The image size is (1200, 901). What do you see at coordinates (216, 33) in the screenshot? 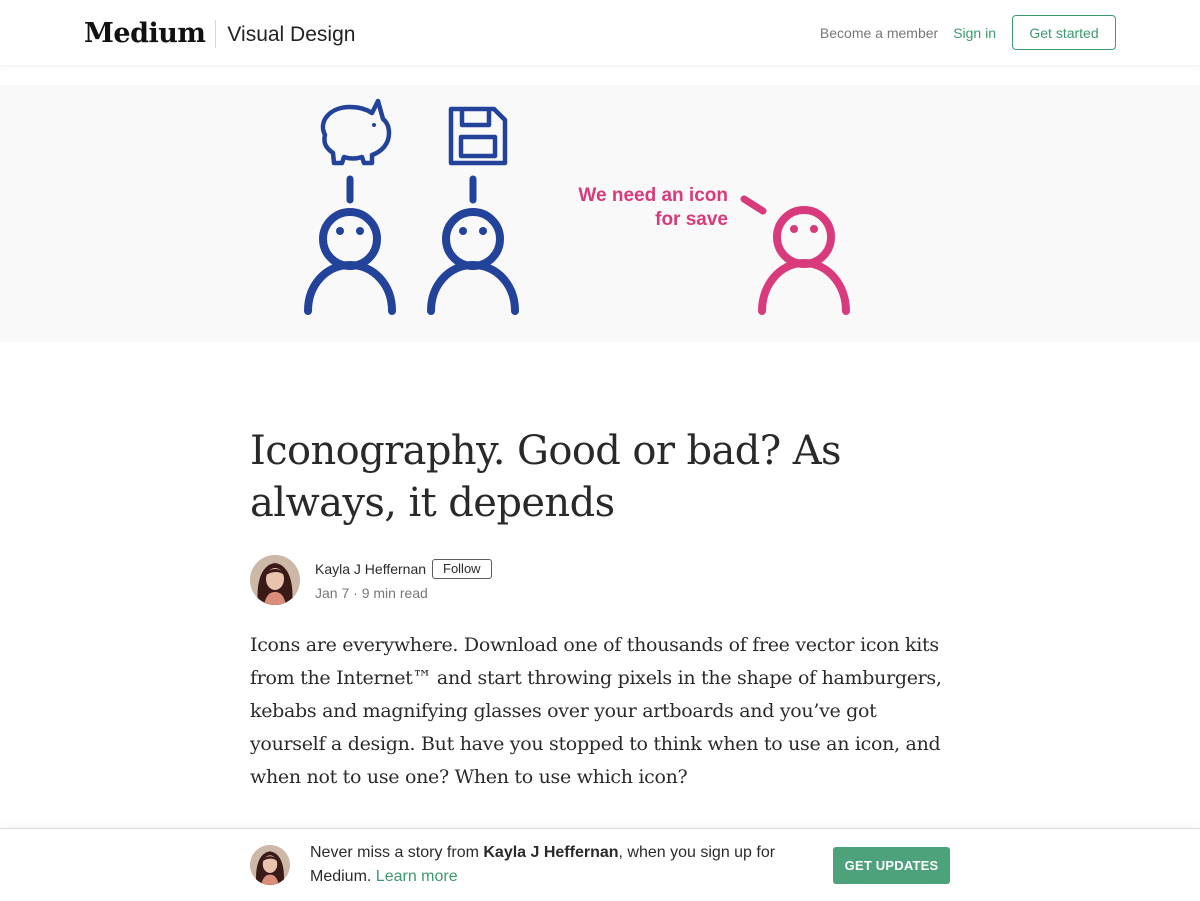
I see `brand-divider` at bounding box center [216, 33].